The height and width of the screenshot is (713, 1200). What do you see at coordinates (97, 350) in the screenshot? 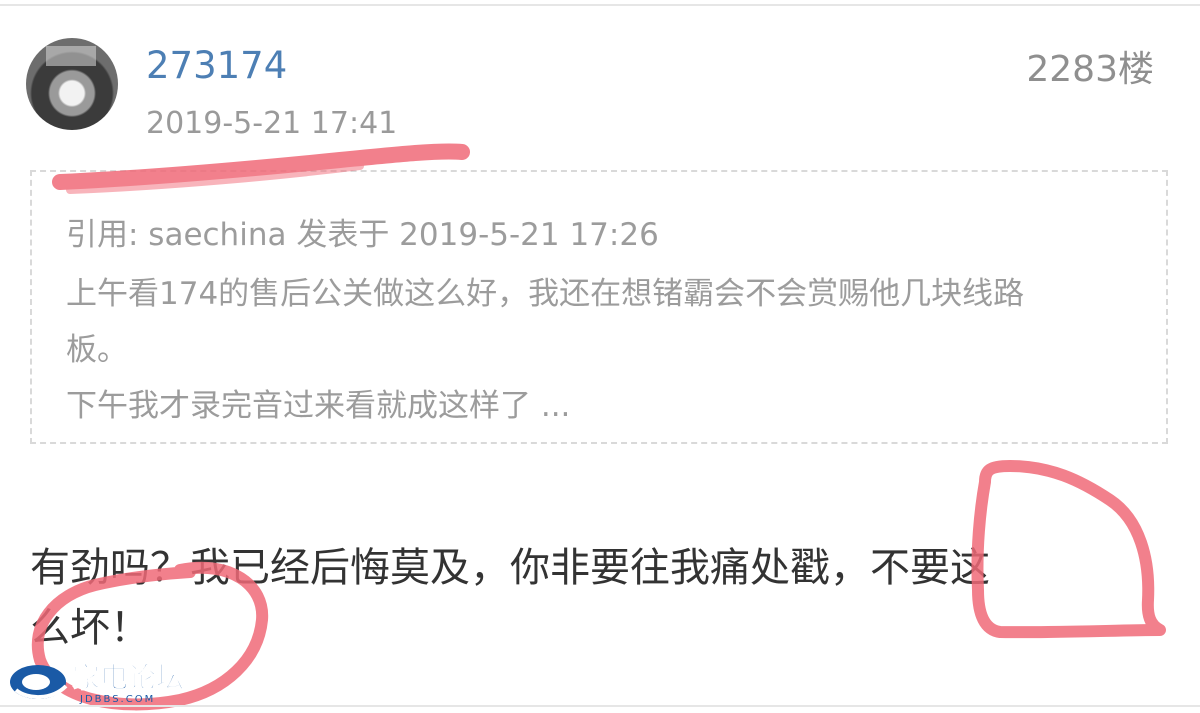
I see `quote-line: 板。` at bounding box center [97, 350].